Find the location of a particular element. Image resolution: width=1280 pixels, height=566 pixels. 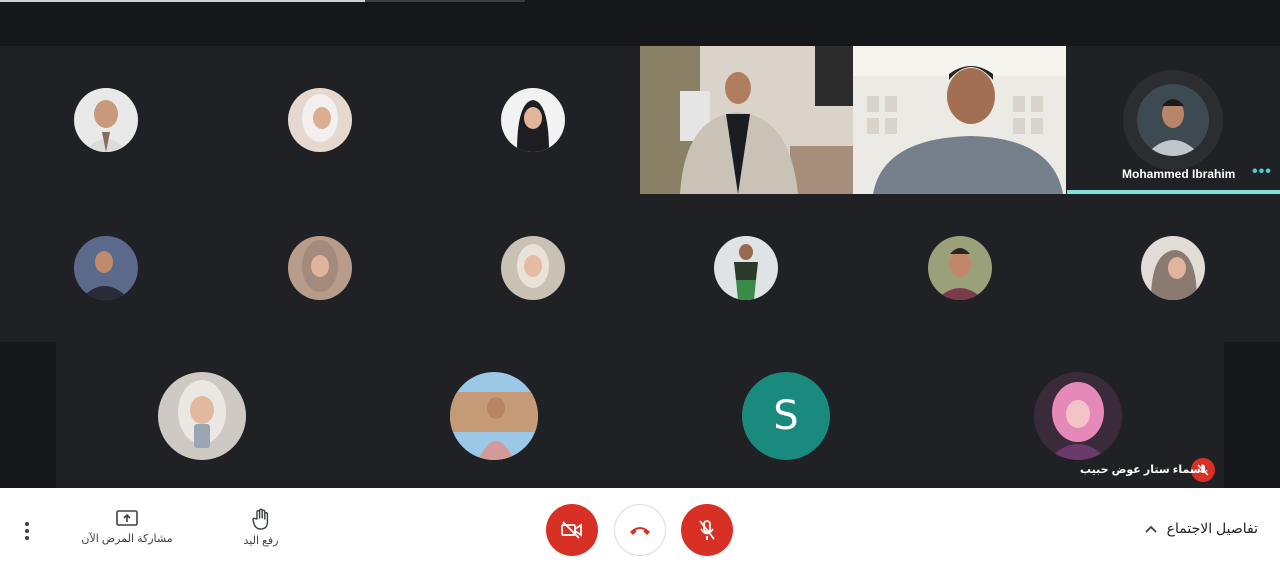

participant-tile: اسماء ستار عوض حبيب is located at coordinates (1078, 415).